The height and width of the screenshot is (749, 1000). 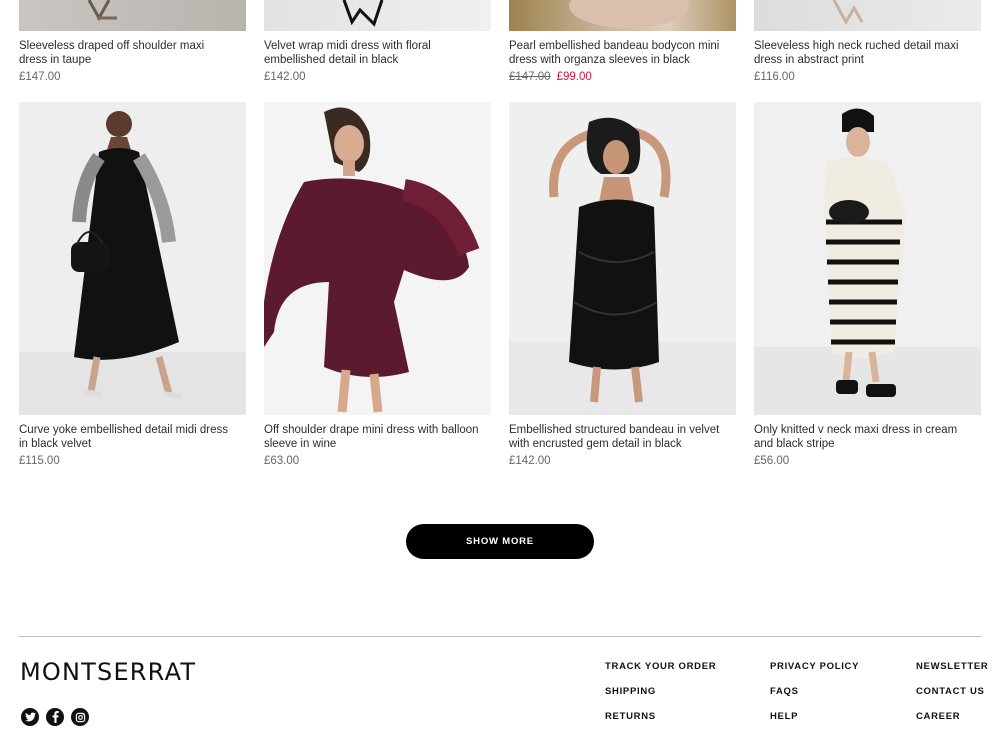 What do you see at coordinates (660, 672) in the screenshot?
I see `footer-link-track-order: TRACK YOUR ORDER` at bounding box center [660, 672].